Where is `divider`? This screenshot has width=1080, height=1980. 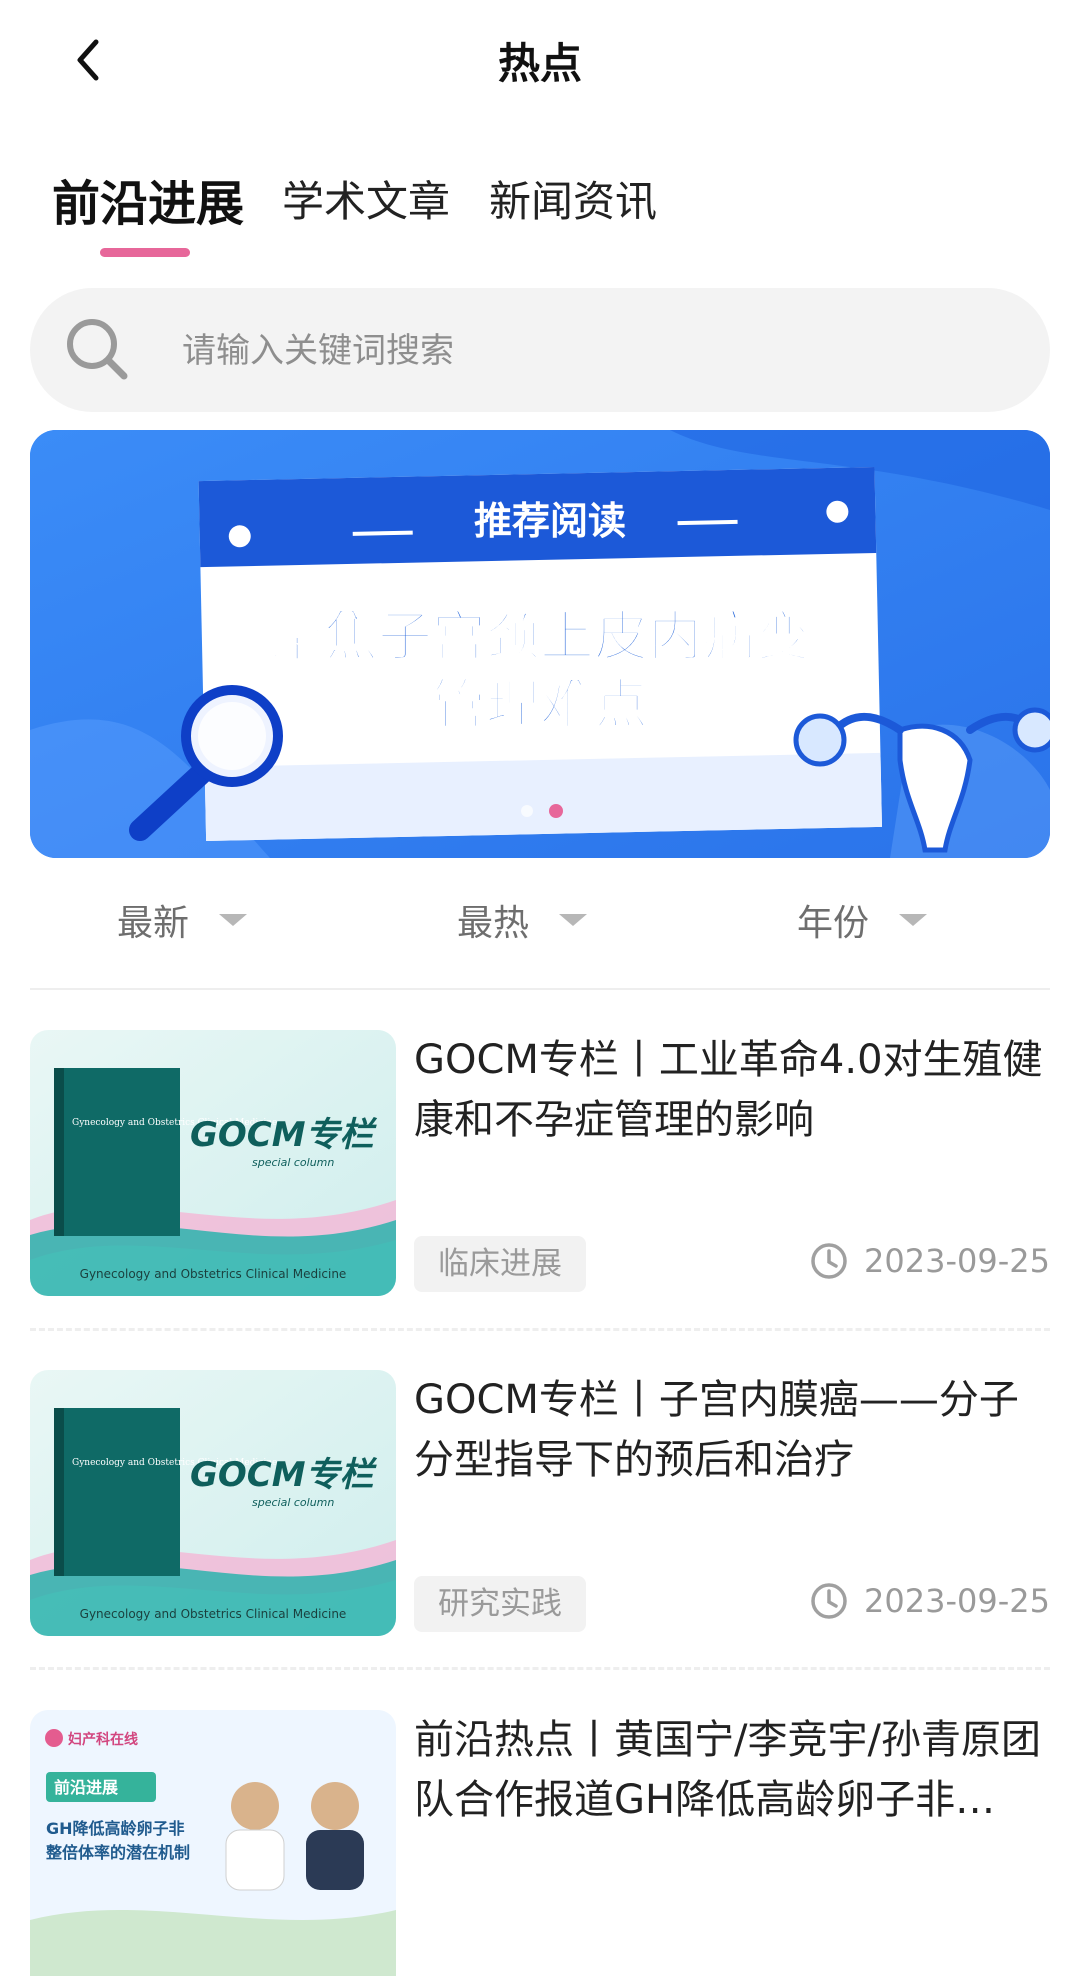 divider is located at coordinates (540, 989).